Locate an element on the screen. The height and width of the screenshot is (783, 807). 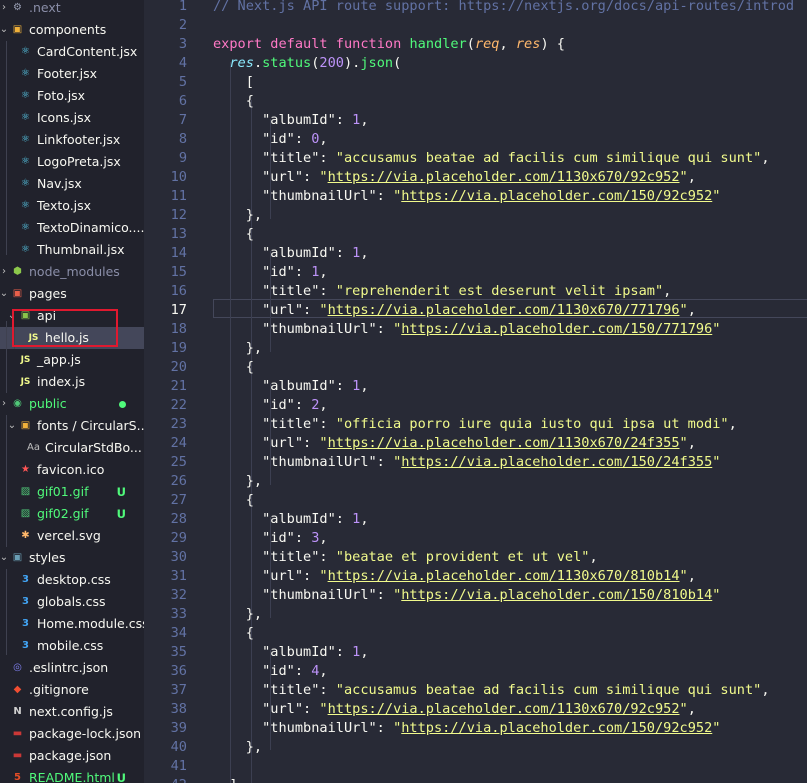
folder-components: ⌄ ▣ components is located at coordinates (72, 30).